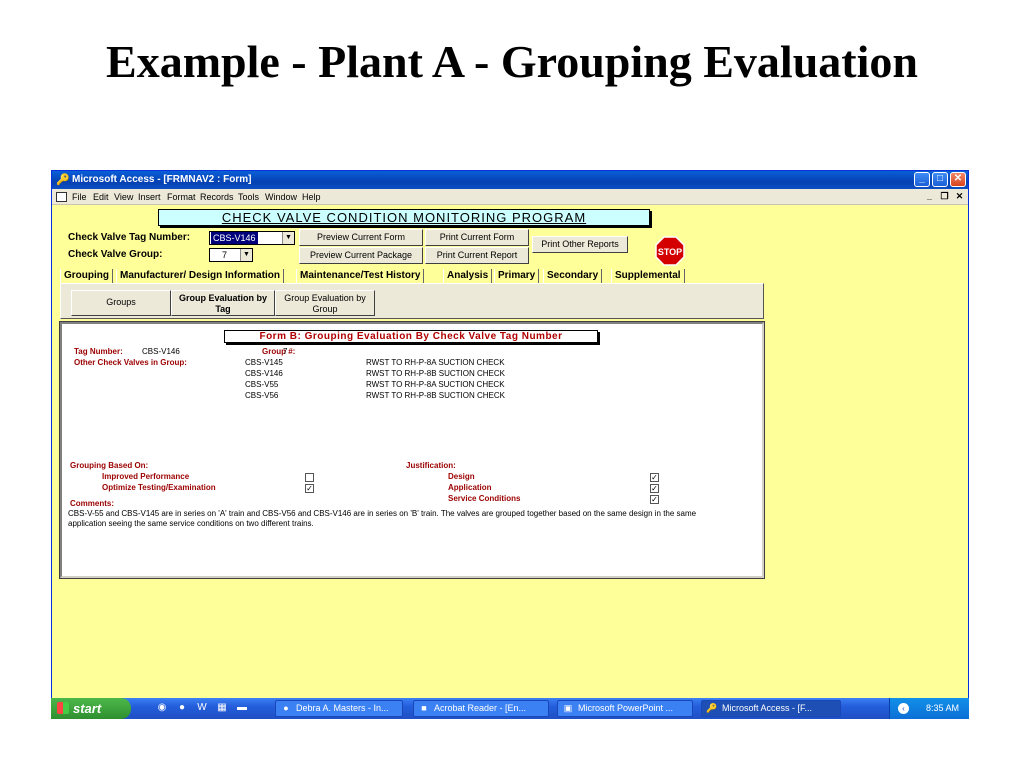  What do you see at coordinates (149, 197) in the screenshot?
I see `menu-insert: Insert` at bounding box center [149, 197].